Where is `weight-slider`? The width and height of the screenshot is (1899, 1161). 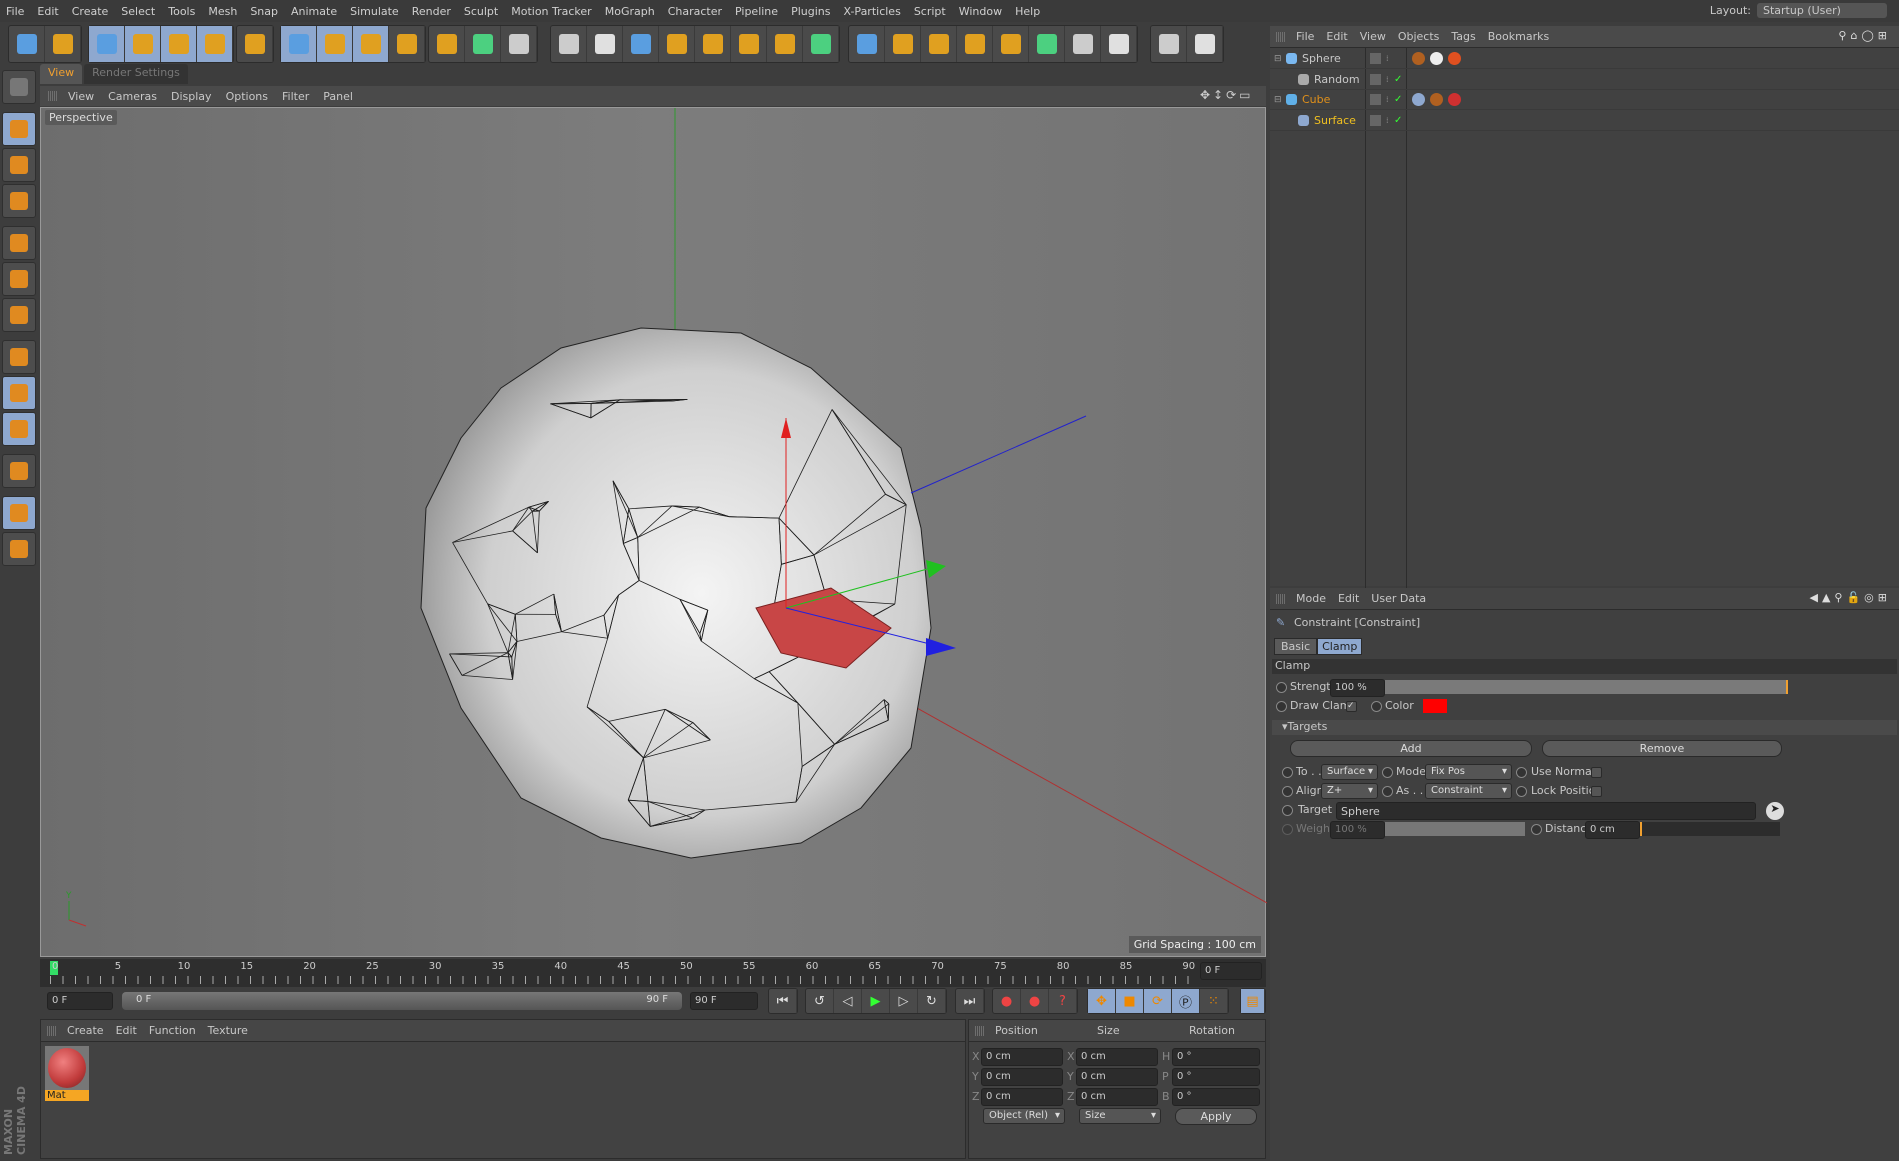
weight-slider is located at coordinates (1455, 829).